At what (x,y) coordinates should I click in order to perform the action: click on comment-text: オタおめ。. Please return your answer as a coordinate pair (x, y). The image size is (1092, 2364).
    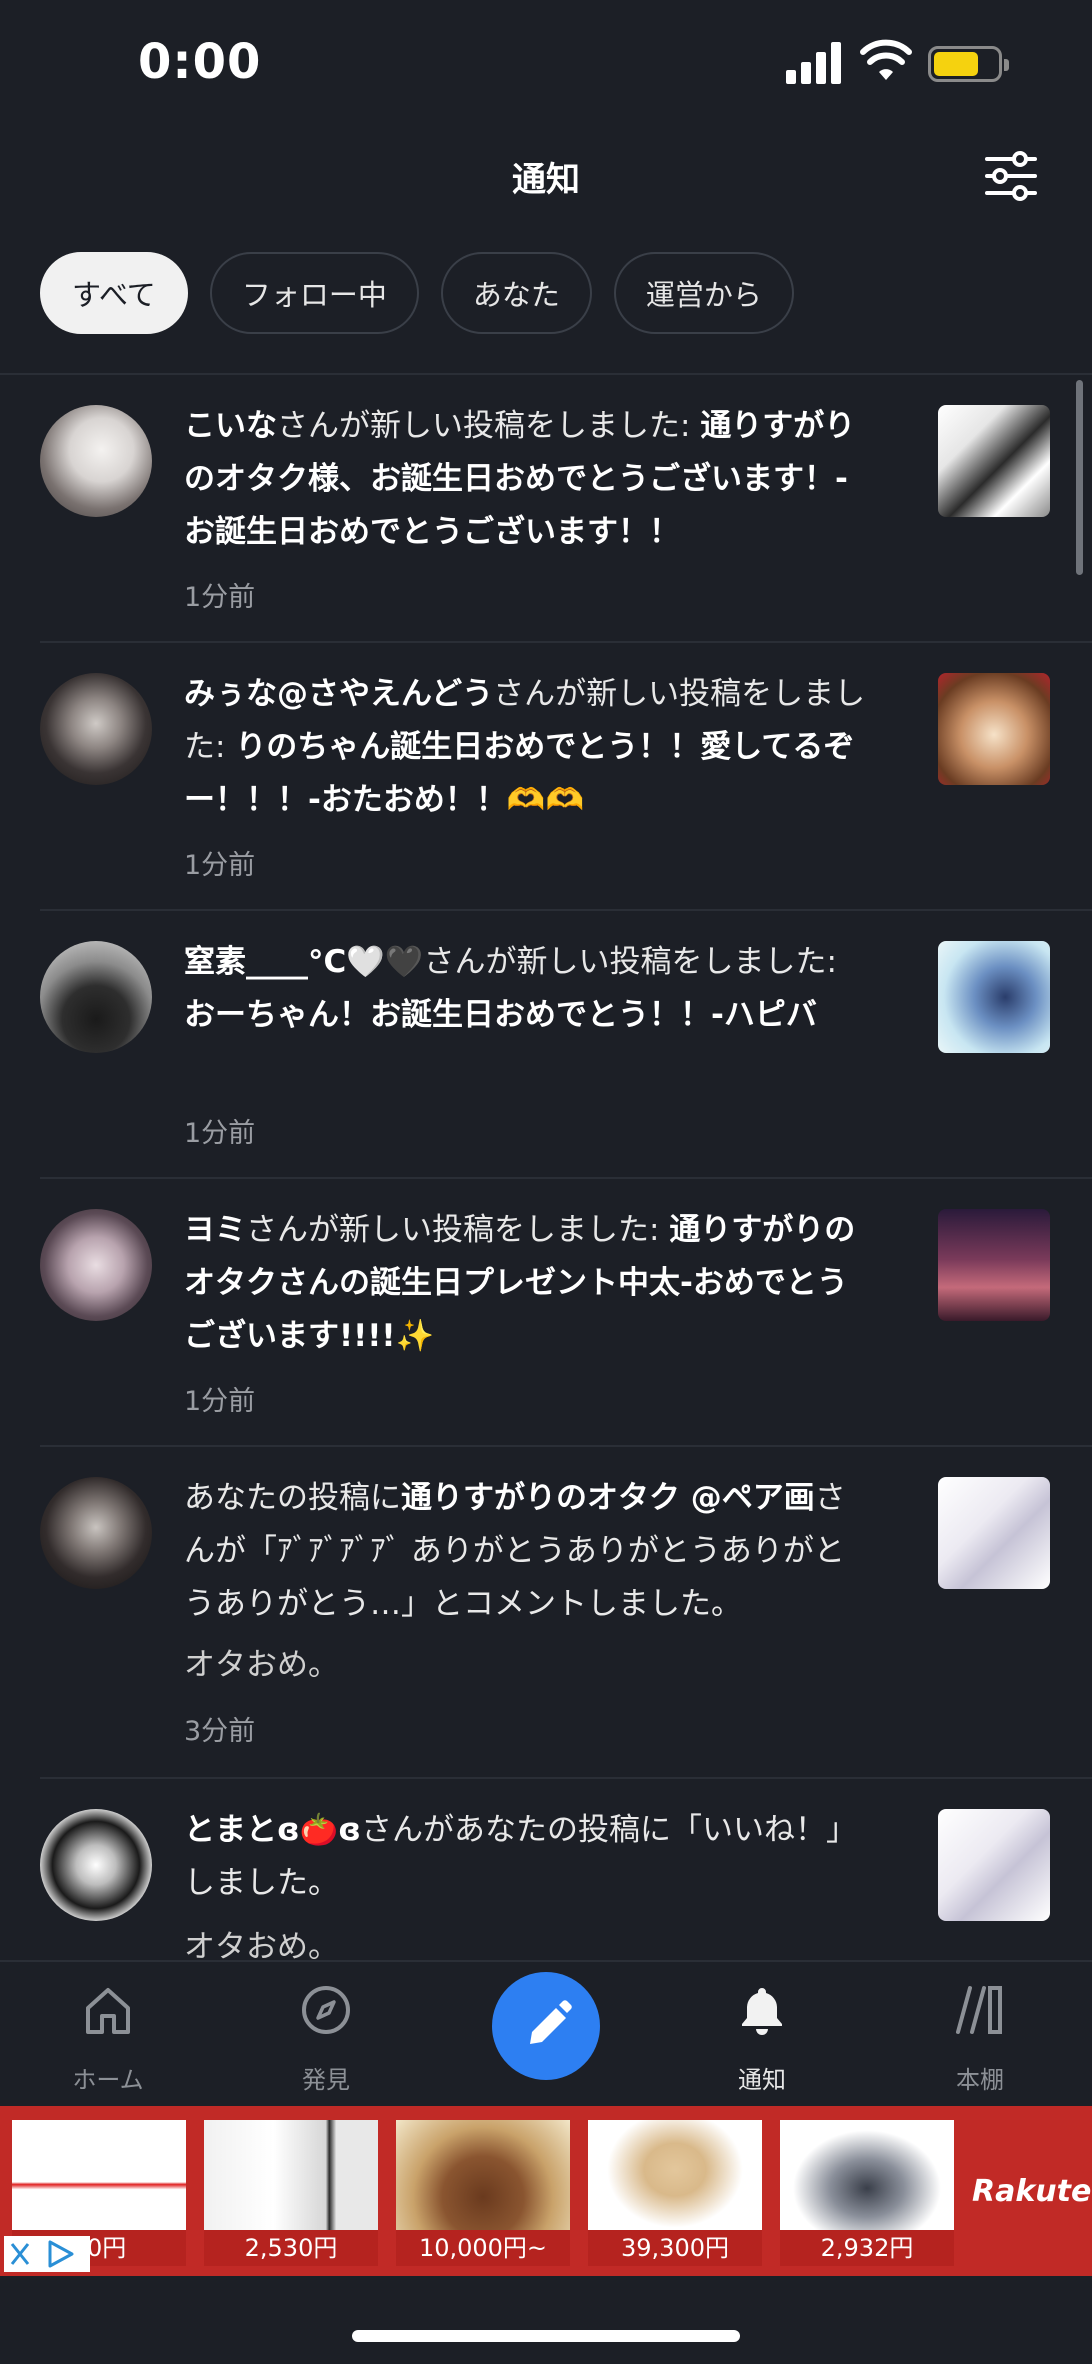
    Looking at the image, I should click on (261, 1665).